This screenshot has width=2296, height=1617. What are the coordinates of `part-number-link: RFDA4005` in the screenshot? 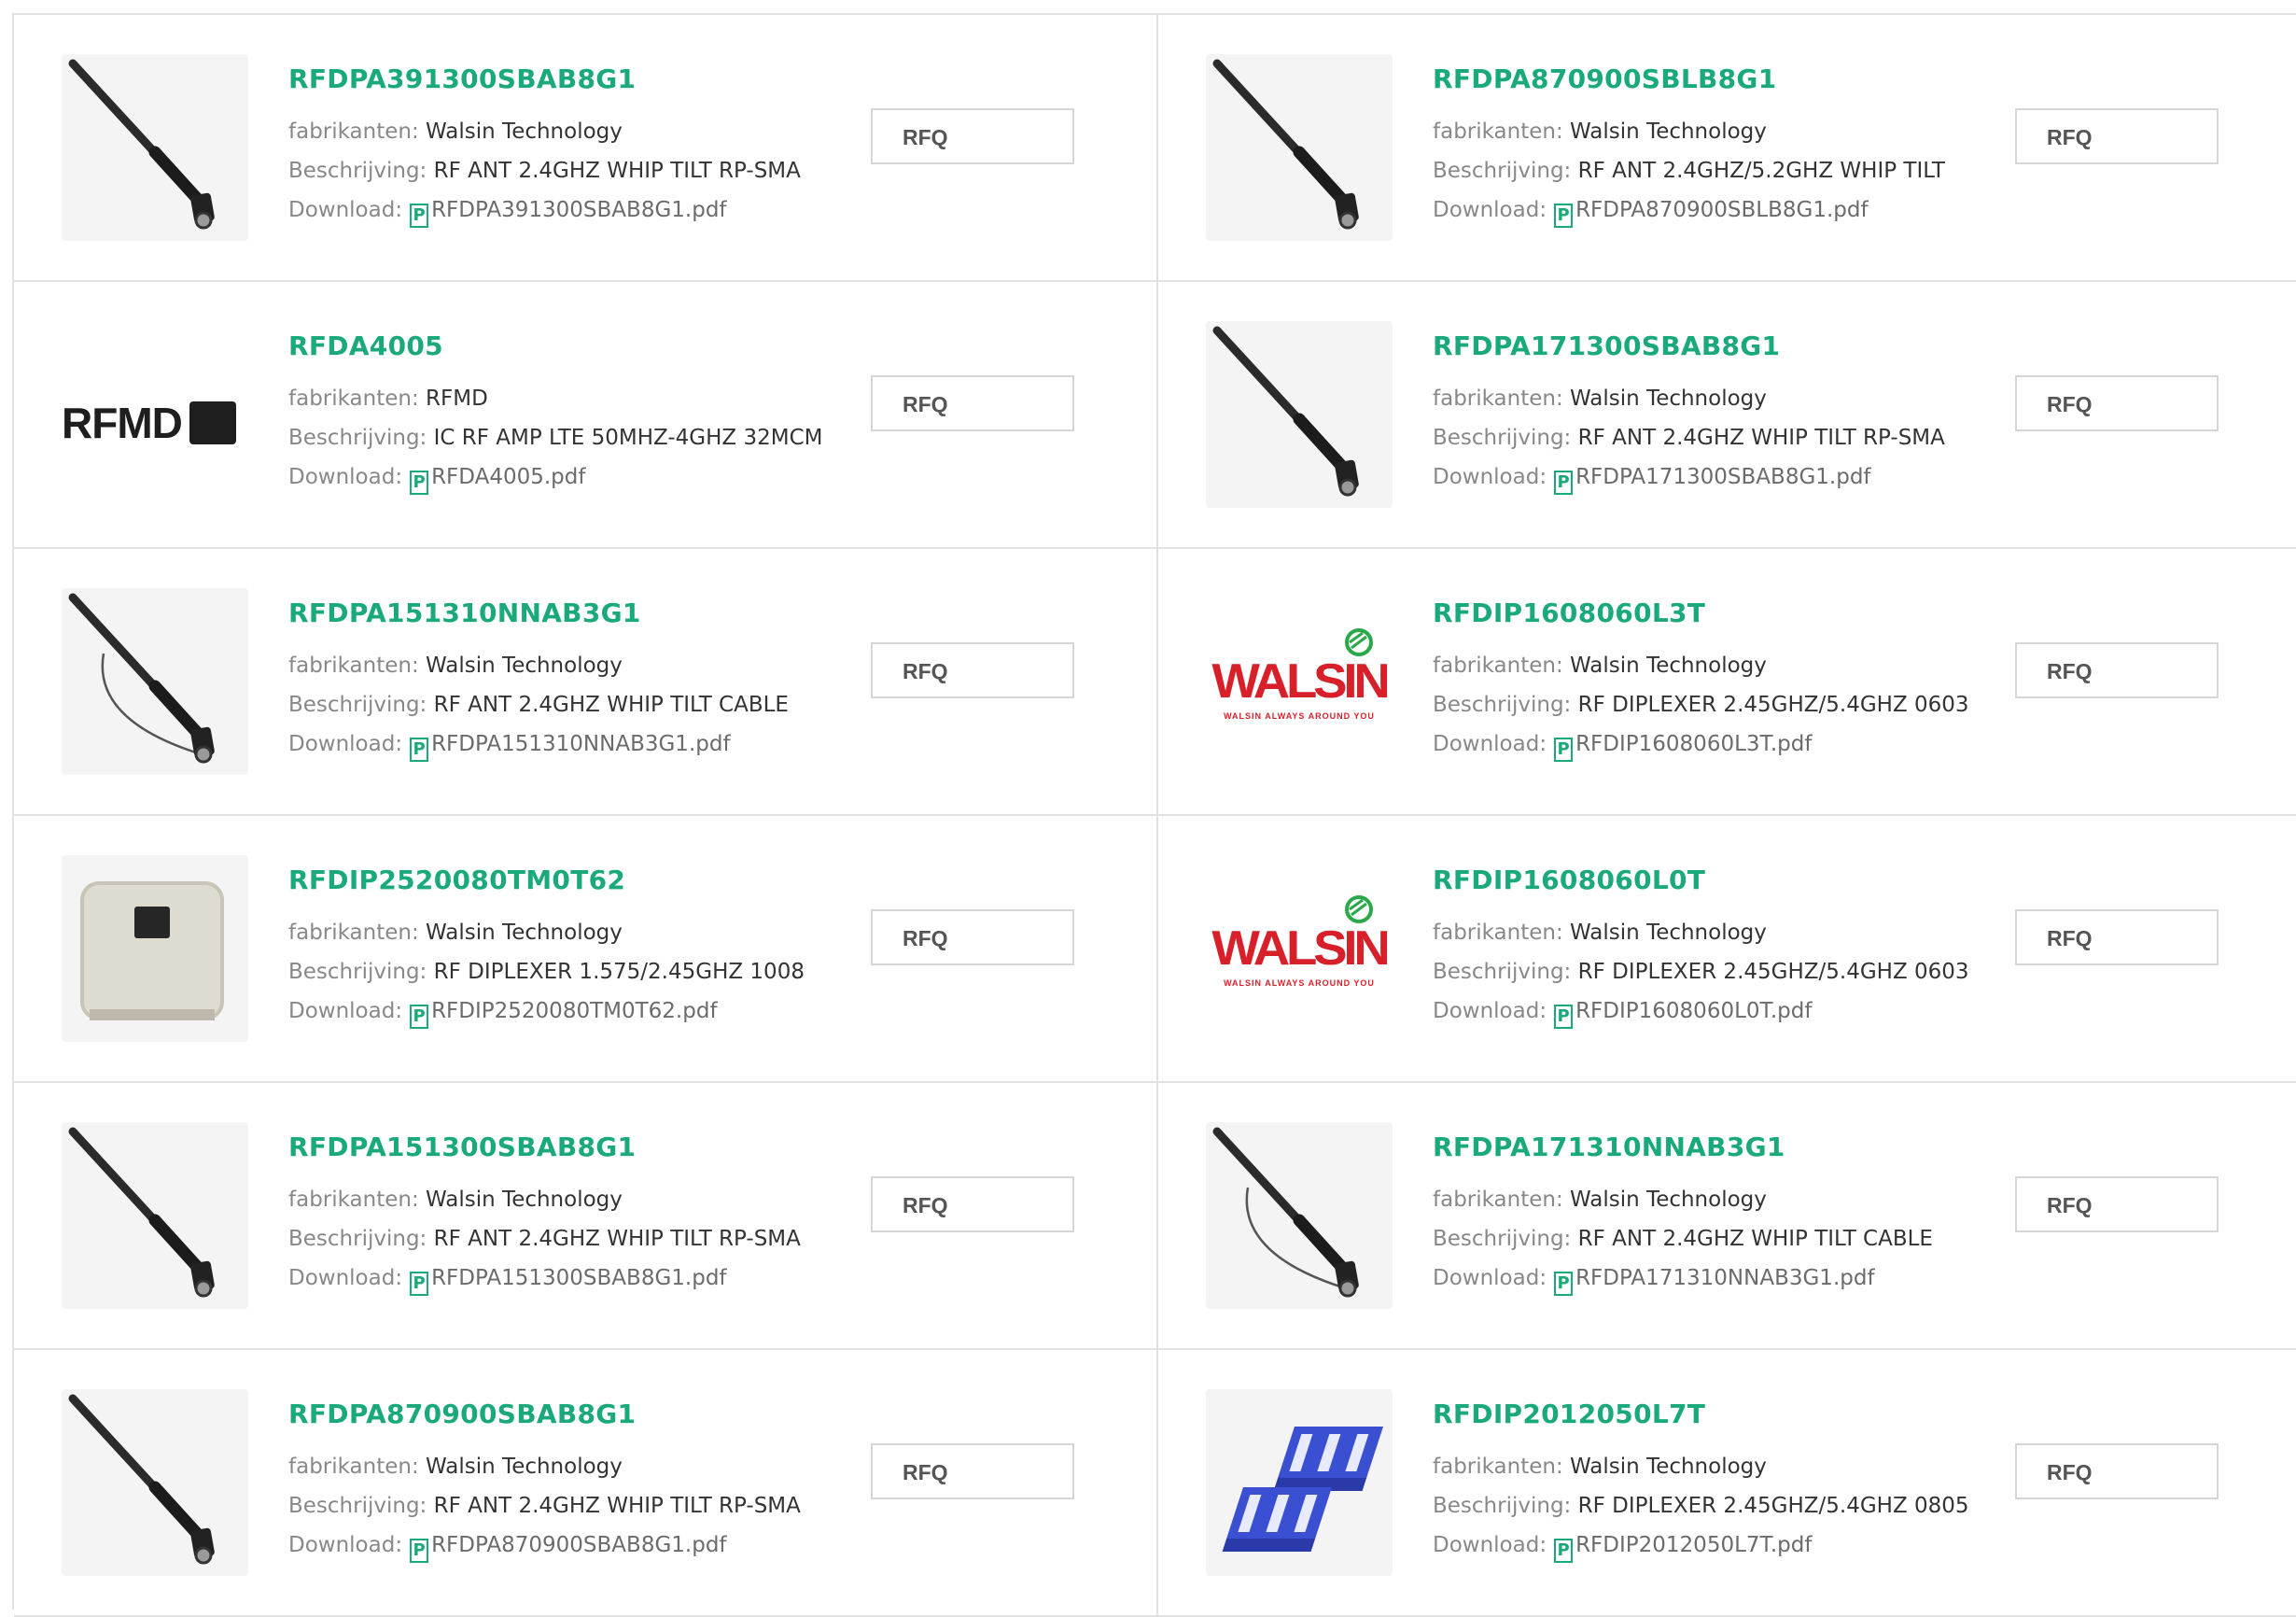 It's located at (365, 345).